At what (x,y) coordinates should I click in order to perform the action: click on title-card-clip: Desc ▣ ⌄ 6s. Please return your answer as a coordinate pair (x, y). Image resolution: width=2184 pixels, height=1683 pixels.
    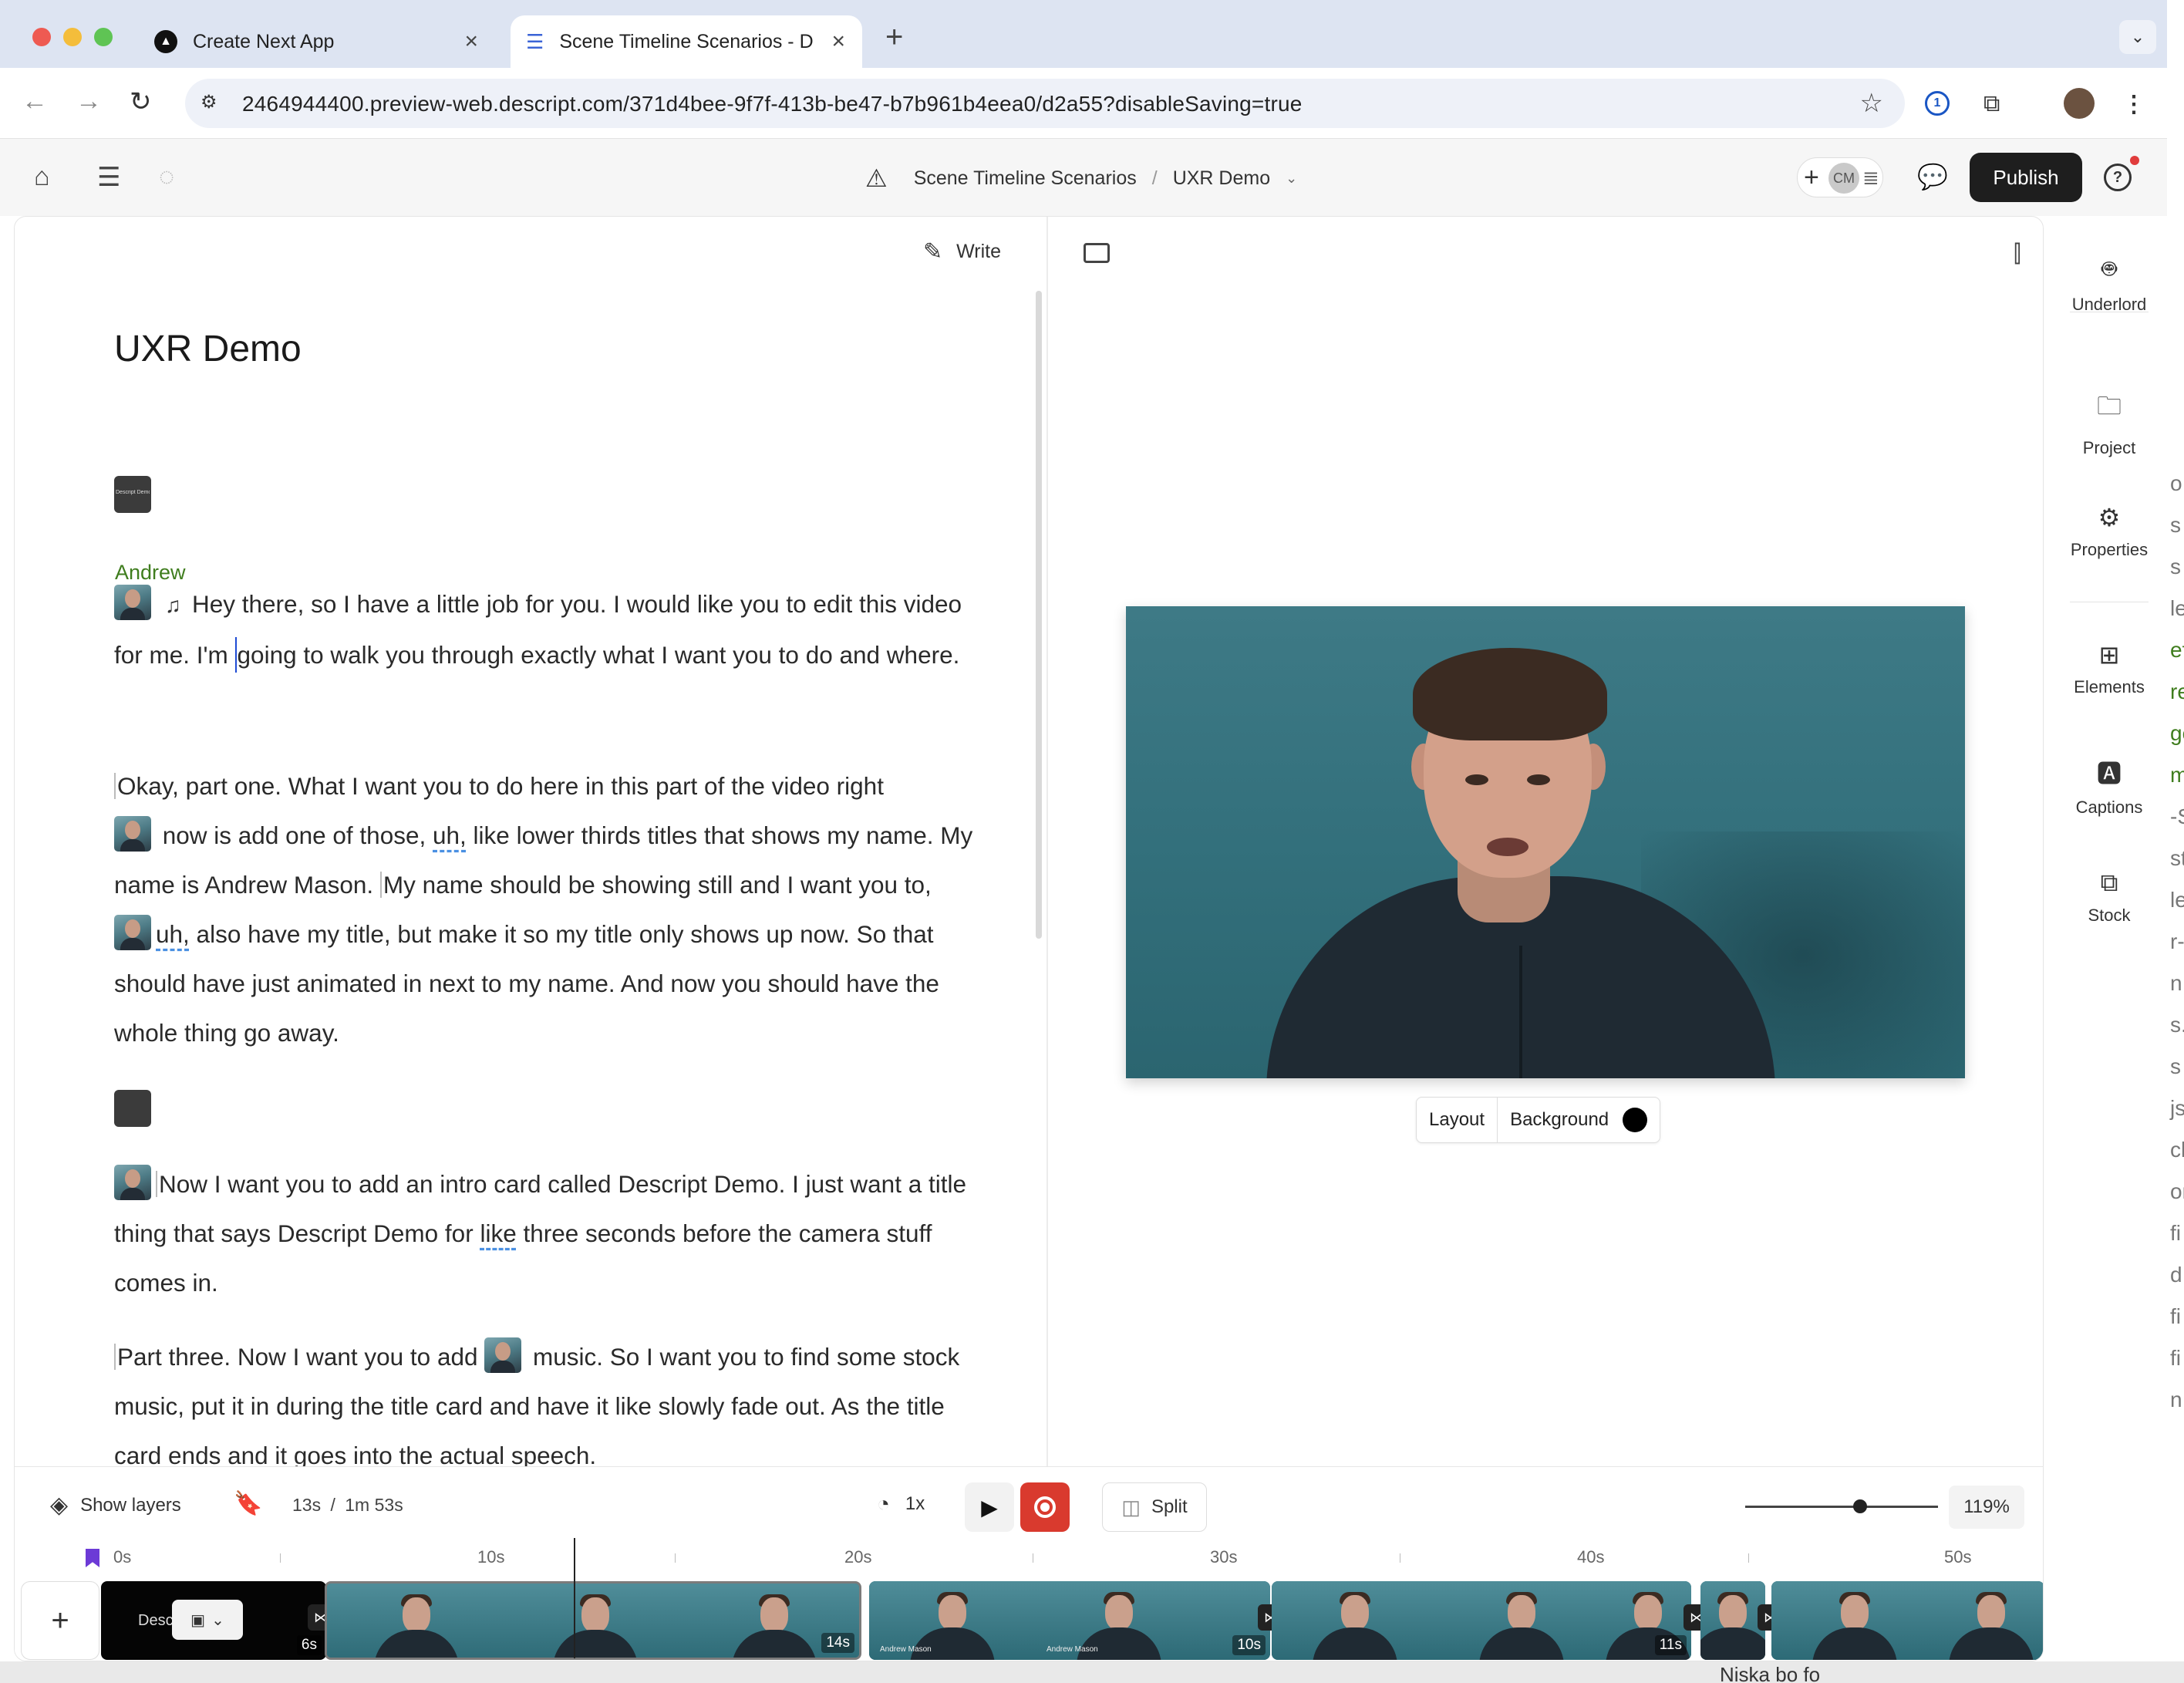
    Looking at the image, I should click on (214, 1621).